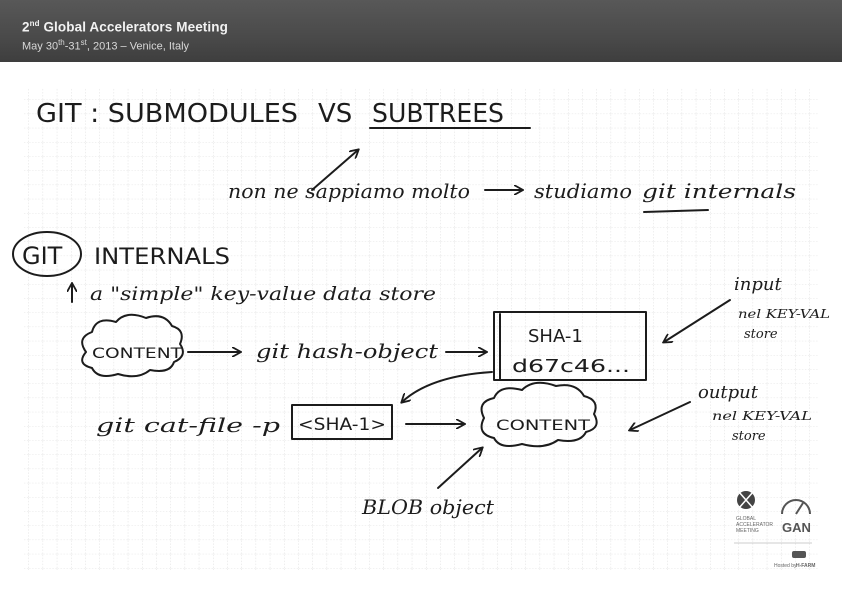 The height and width of the screenshot is (595, 842). I want to click on output-note-1: output, so click(728, 392).